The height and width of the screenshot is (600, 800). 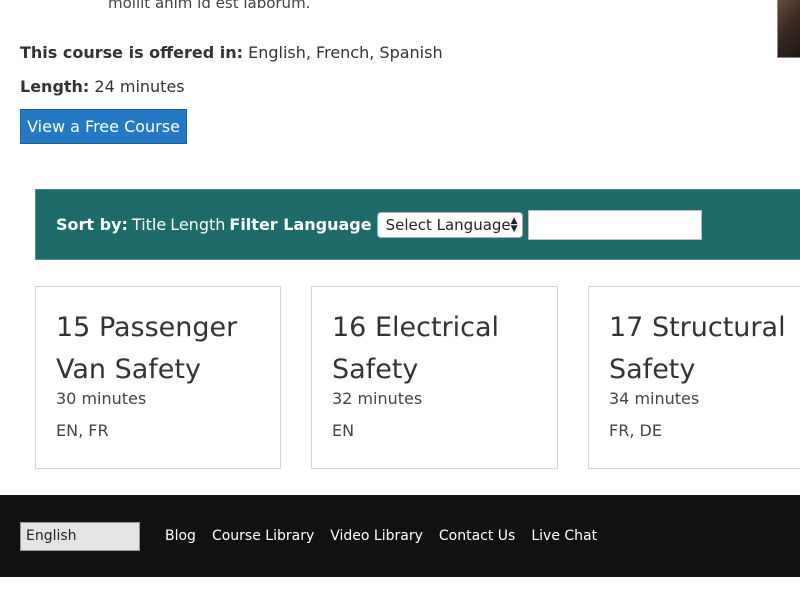 I want to click on filter-language-label: Filter Language, so click(x=300, y=224).